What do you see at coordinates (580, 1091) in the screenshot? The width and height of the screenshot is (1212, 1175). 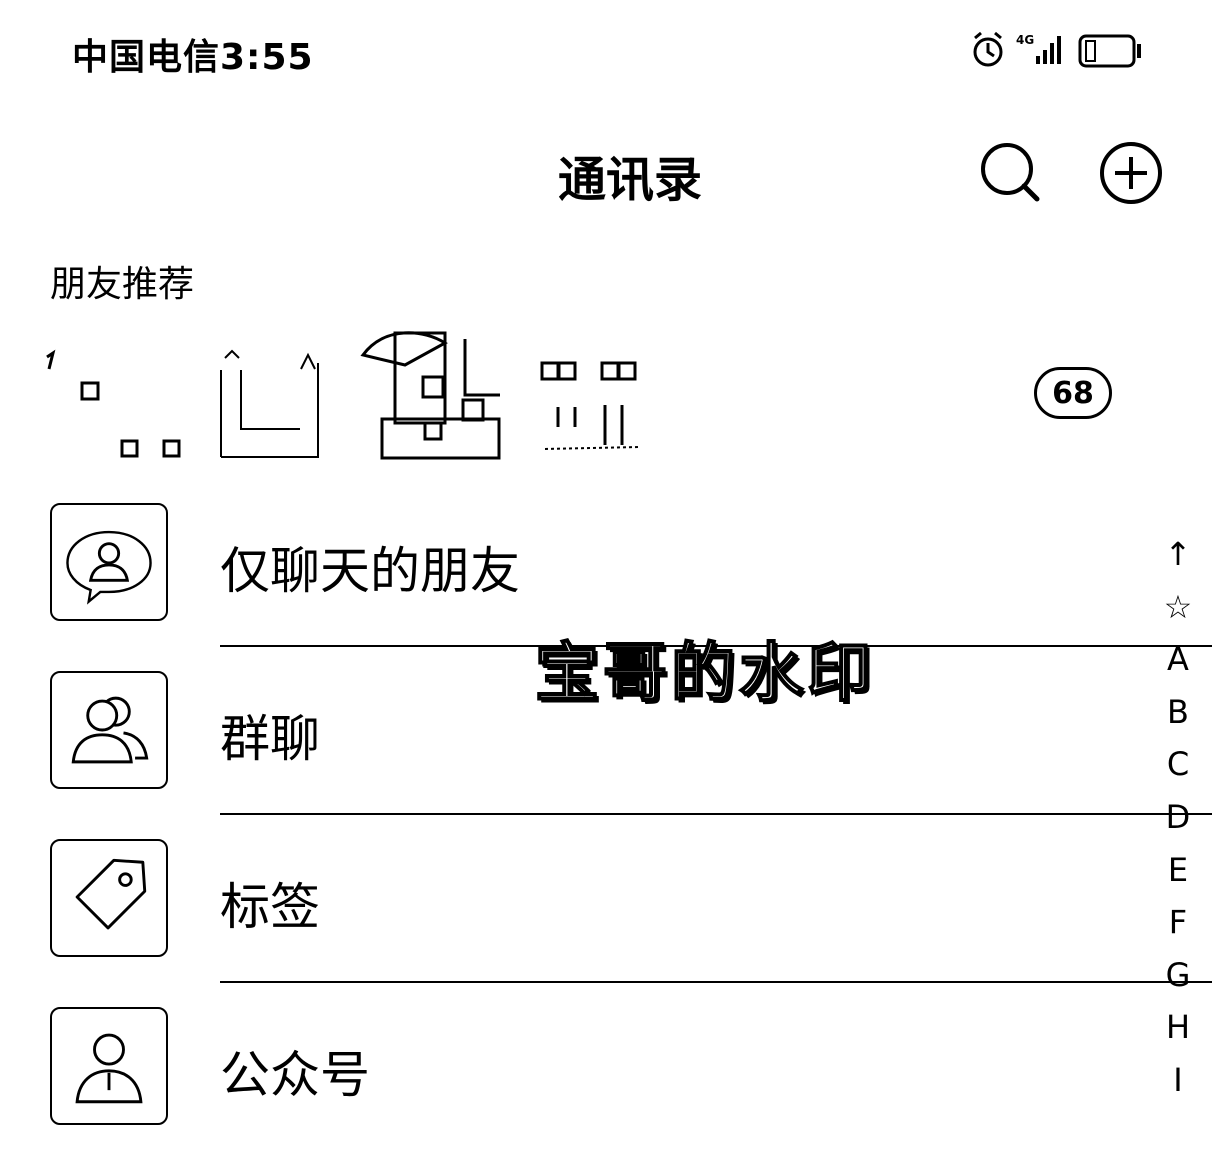 I see `menu-item-official-accounts: 公众号` at bounding box center [580, 1091].